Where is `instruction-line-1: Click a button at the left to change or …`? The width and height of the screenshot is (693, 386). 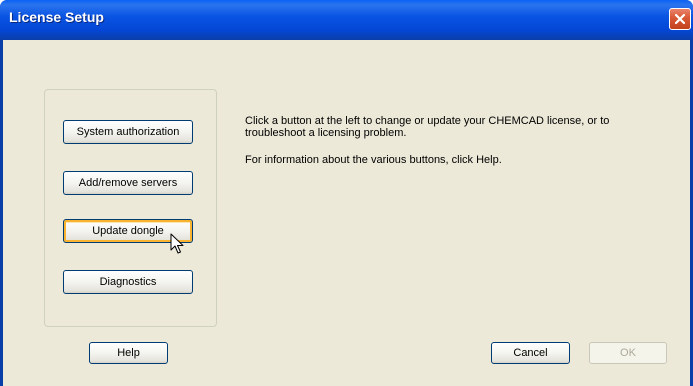
instruction-line-1: Click a button at the left to change or … is located at coordinates (427, 121).